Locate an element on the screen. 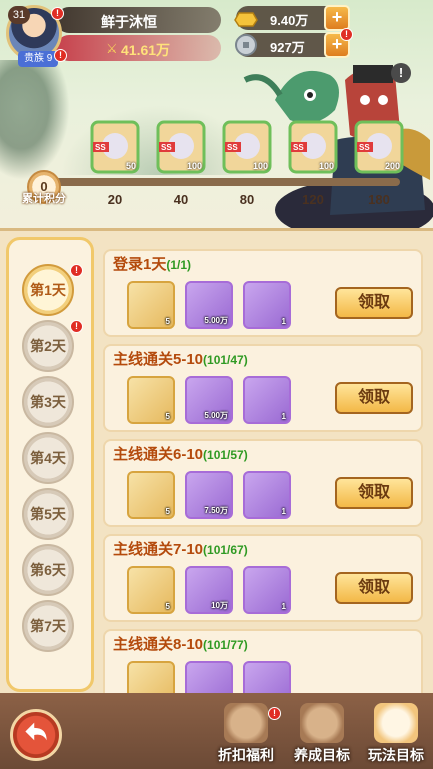 This screenshot has width=433, height=769. task-card: 主线通关8-10(101/77) 5 is located at coordinates (263, 661).